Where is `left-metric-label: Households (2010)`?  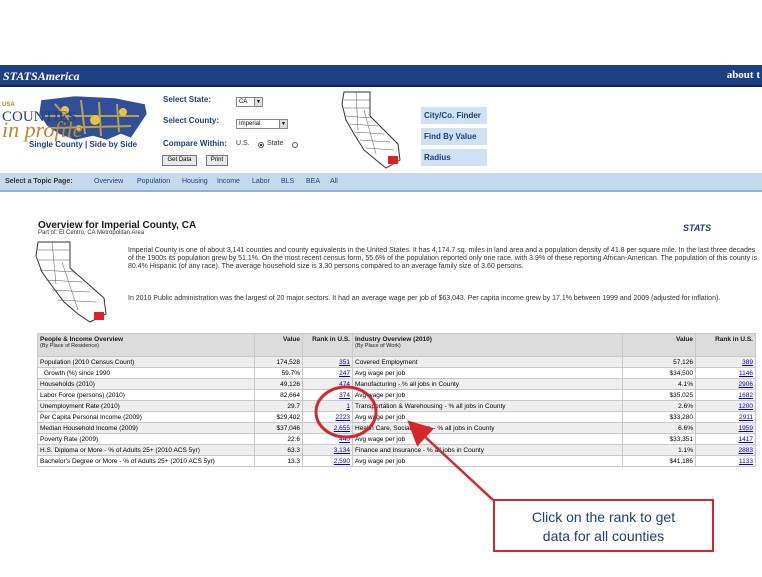
left-metric-label: Households (2010) is located at coordinates (146, 384).